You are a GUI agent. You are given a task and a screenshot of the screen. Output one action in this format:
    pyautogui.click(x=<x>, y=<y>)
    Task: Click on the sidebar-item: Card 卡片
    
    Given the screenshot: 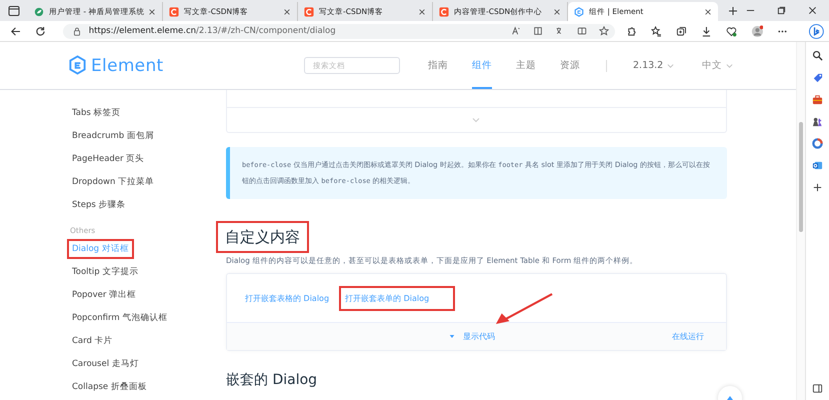 What is the action you would take?
    pyautogui.click(x=92, y=340)
    